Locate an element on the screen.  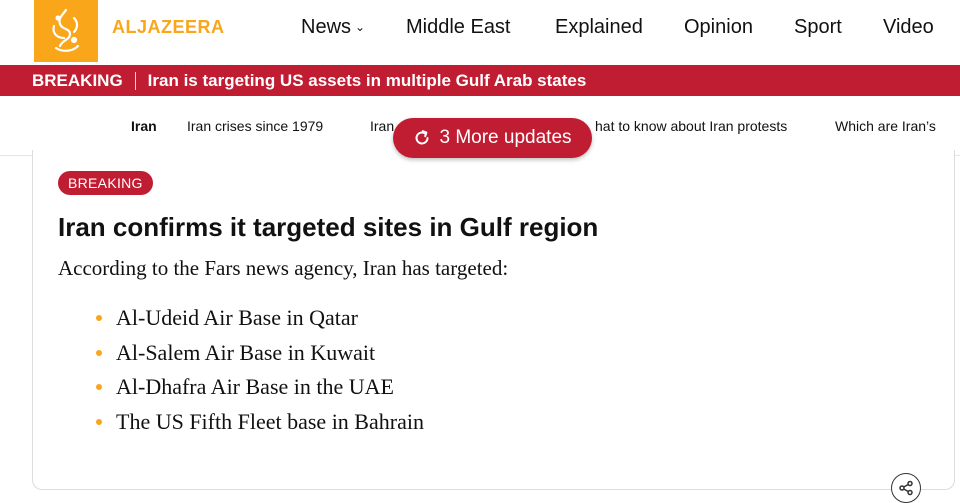
list-item: Al-Salem Air Base in Kuwait is located at coordinates (258, 356).